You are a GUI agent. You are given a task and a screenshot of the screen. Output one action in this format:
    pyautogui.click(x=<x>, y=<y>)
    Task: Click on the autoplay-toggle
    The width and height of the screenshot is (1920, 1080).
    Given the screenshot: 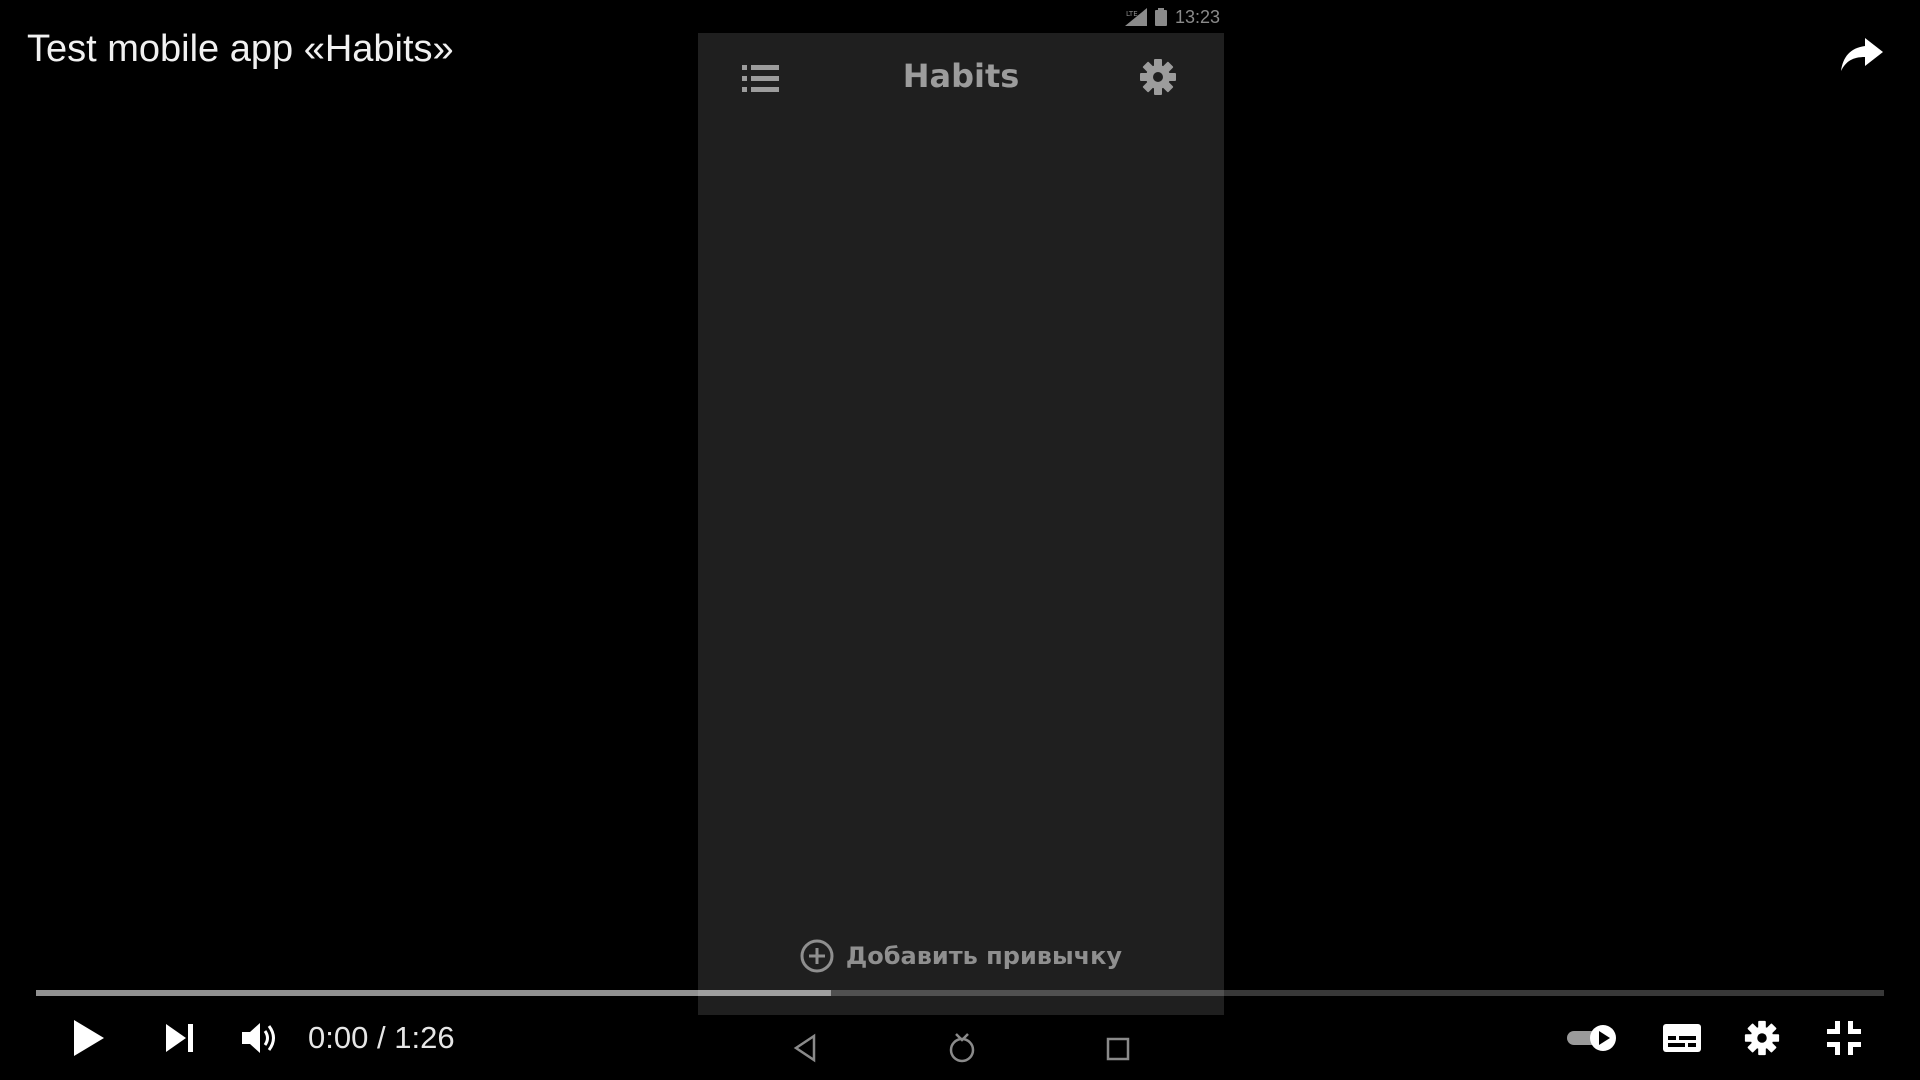 What is the action you would take?
    pyautogui.click(x=1592, y=1038)
    